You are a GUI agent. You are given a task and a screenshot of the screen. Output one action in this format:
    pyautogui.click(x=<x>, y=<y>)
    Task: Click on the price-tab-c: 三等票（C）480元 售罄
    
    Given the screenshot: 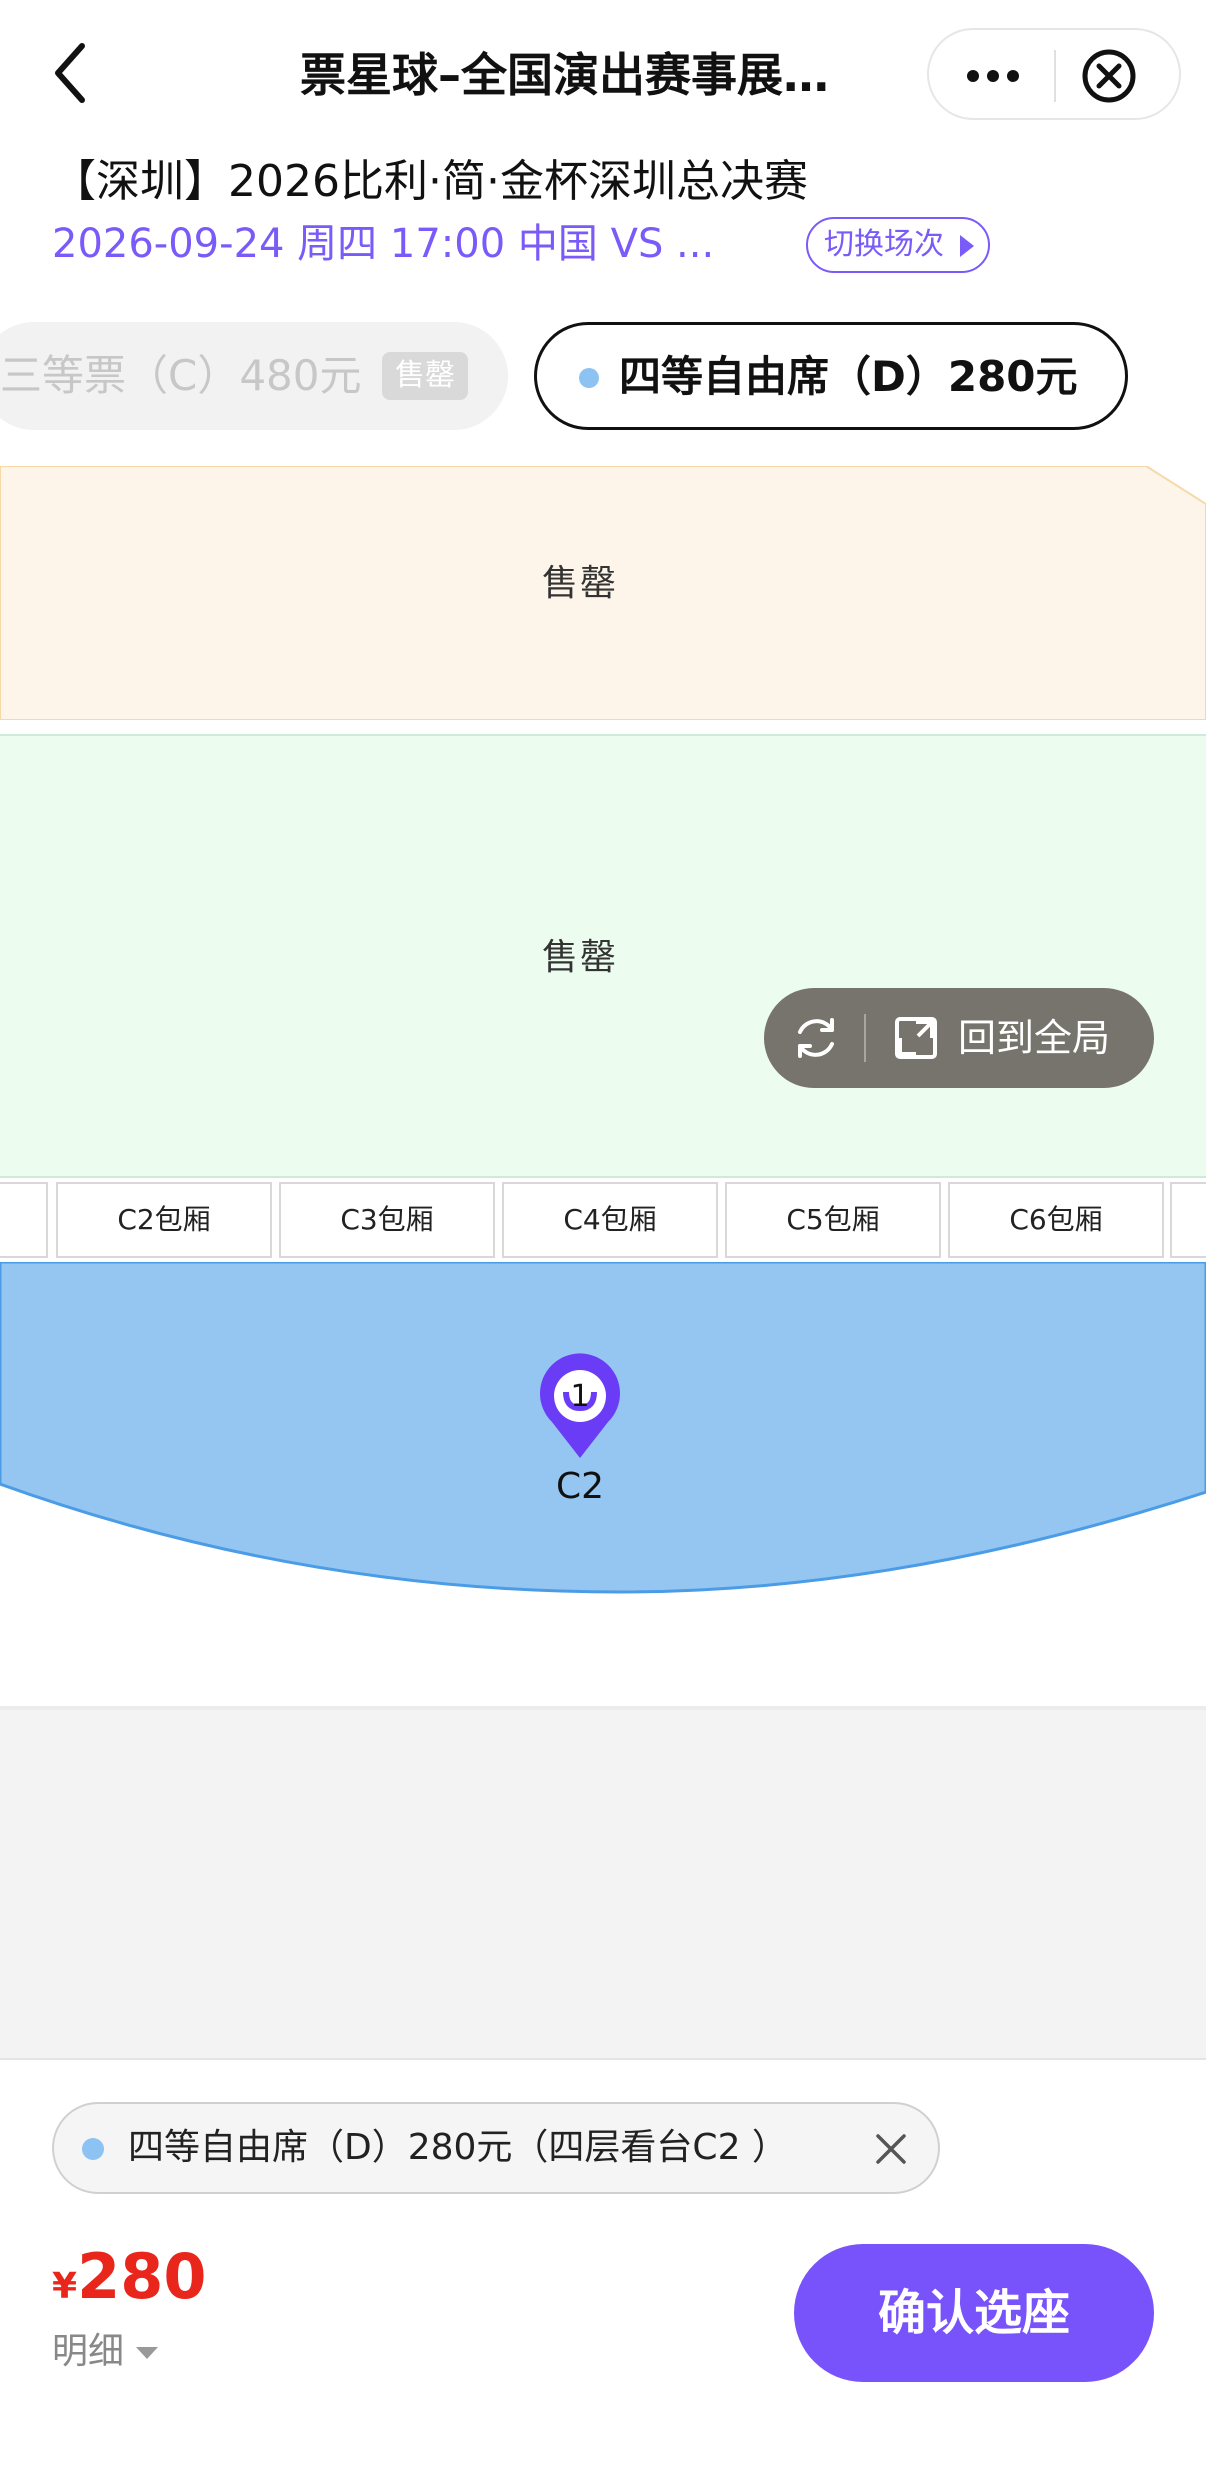 What is the action you would take?
    pyautogui.click(x=254, y=376)
    